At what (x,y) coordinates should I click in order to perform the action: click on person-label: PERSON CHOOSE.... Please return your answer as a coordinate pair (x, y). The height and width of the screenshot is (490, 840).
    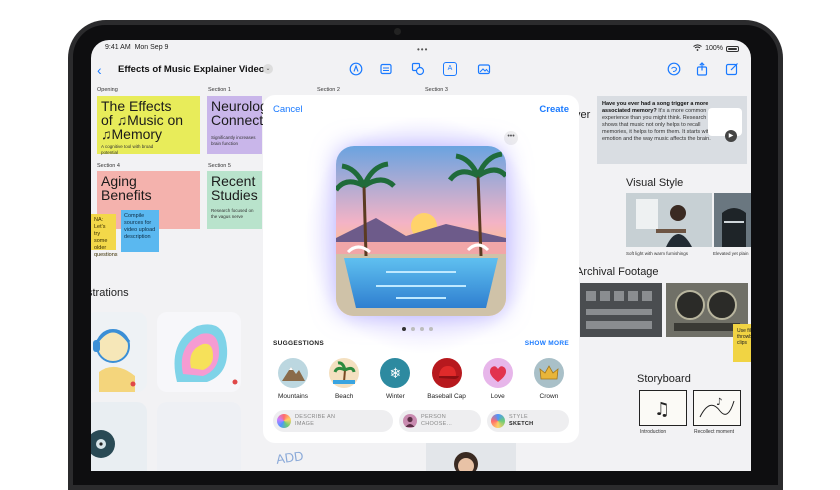
    Looking at the image, I should click on (436, 421).